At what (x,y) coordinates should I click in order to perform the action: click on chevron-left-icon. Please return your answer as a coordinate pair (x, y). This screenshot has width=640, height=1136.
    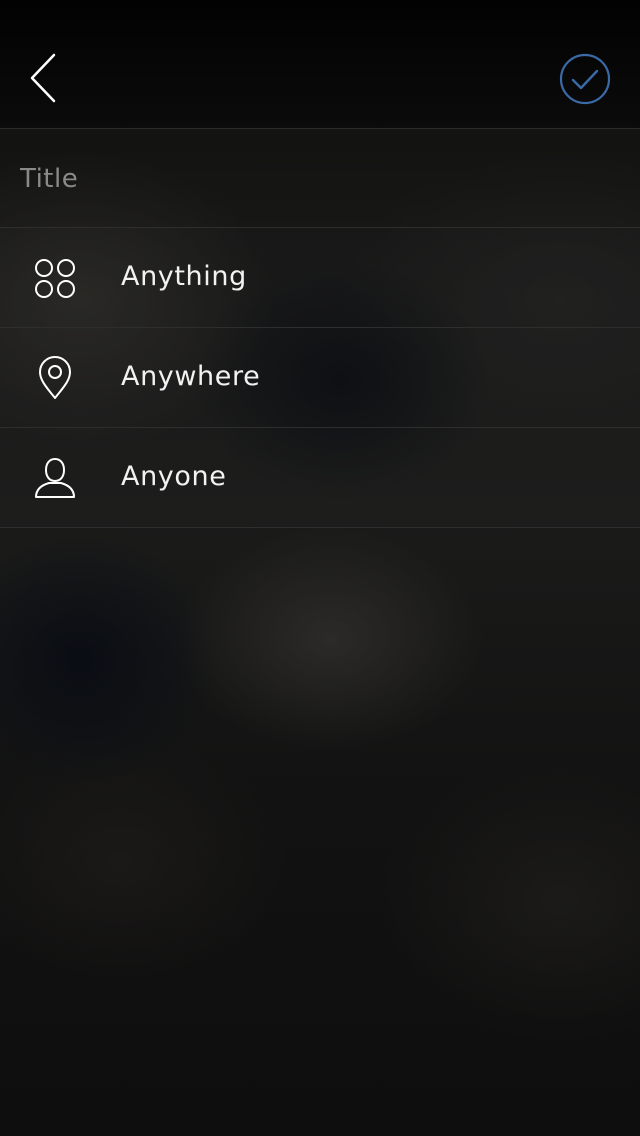
    Looking at the image, I should click on (43, 78).